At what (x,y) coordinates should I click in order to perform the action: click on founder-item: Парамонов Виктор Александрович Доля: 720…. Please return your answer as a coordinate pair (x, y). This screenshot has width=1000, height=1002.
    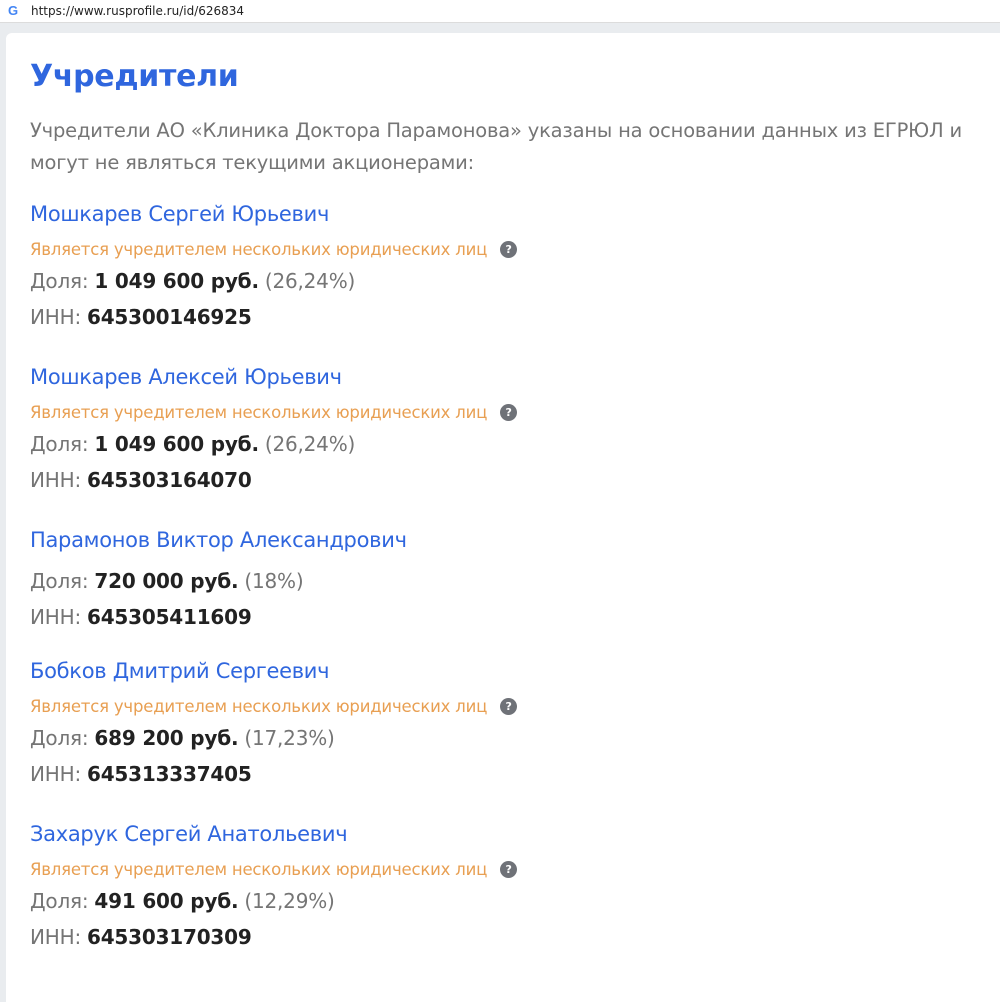
    Looking at the image, I should click on (218, 578).